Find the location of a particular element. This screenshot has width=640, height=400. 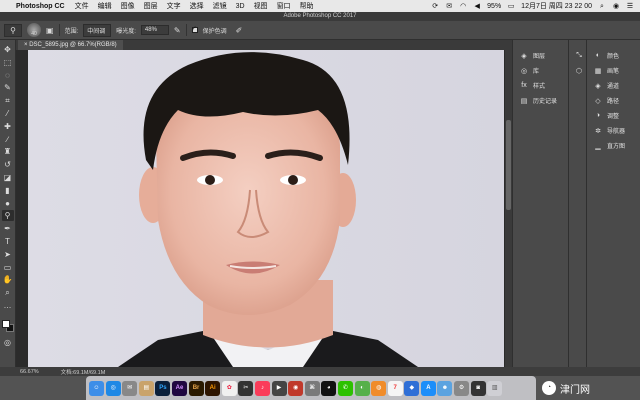

illustrator-icon: Ai is located at coordinates (213, 388).